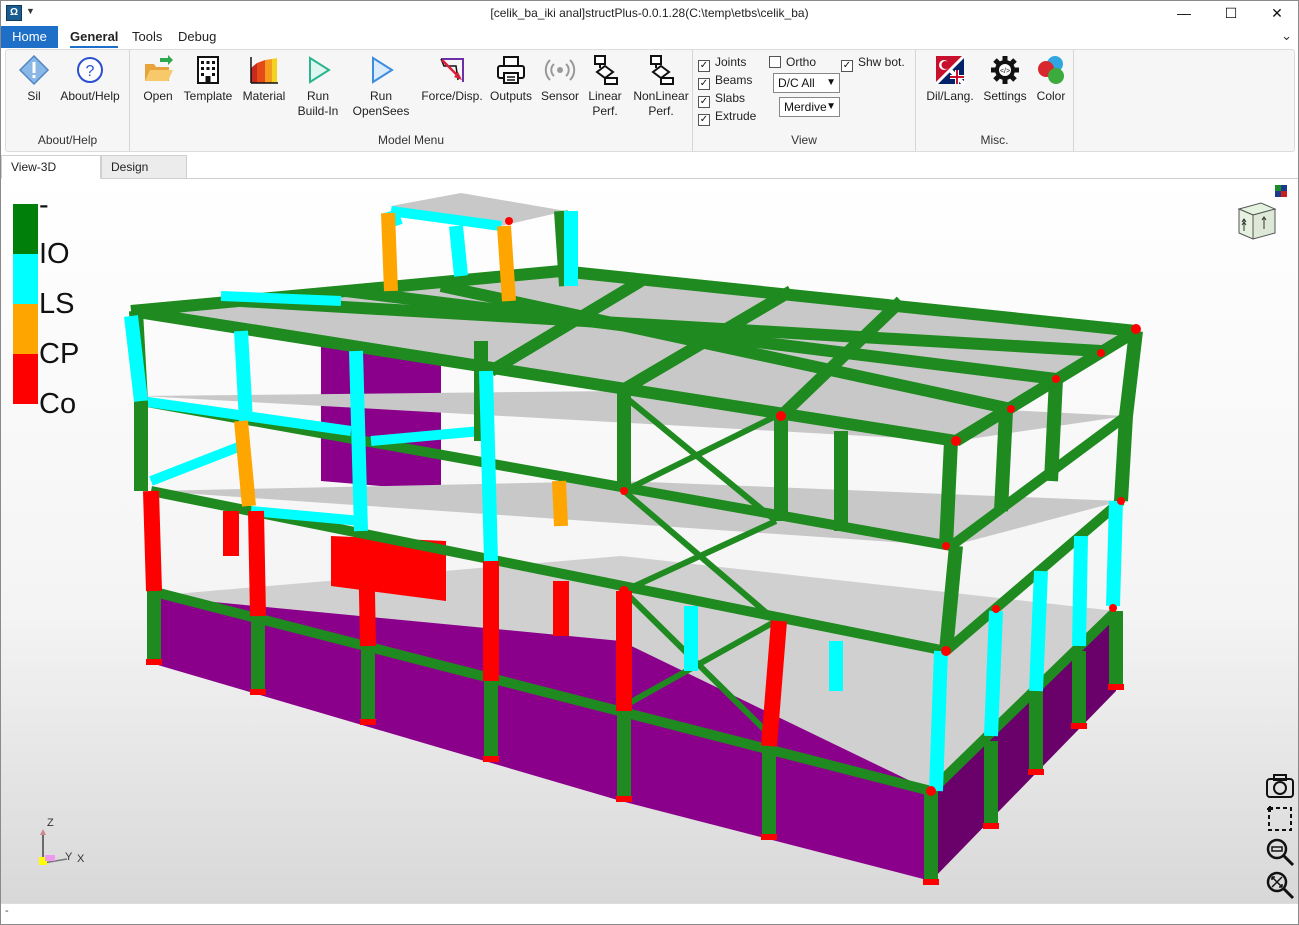 Image resolution: width=1299 pixels, height=925 pixels. I want to click on nonlinear-perf-button: NonLinear Perf., so click(661, 86).